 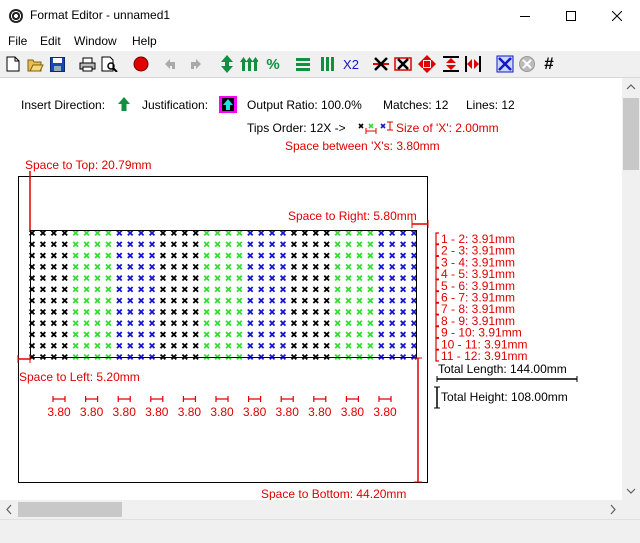 I want to click on percent-button: %, so click(x=273, y=64).